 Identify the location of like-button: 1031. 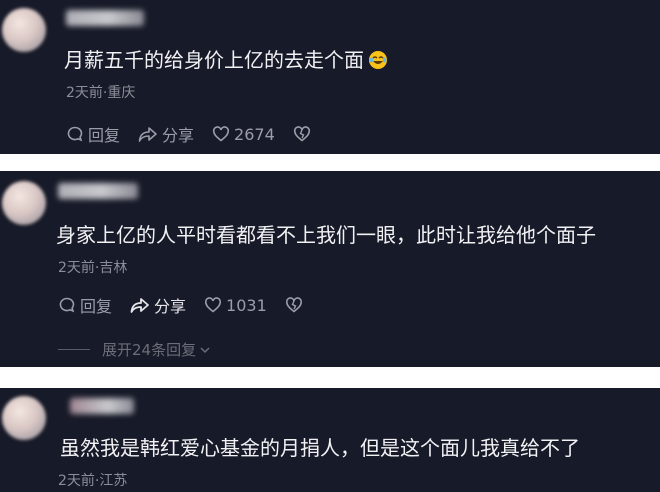
(235, 305).